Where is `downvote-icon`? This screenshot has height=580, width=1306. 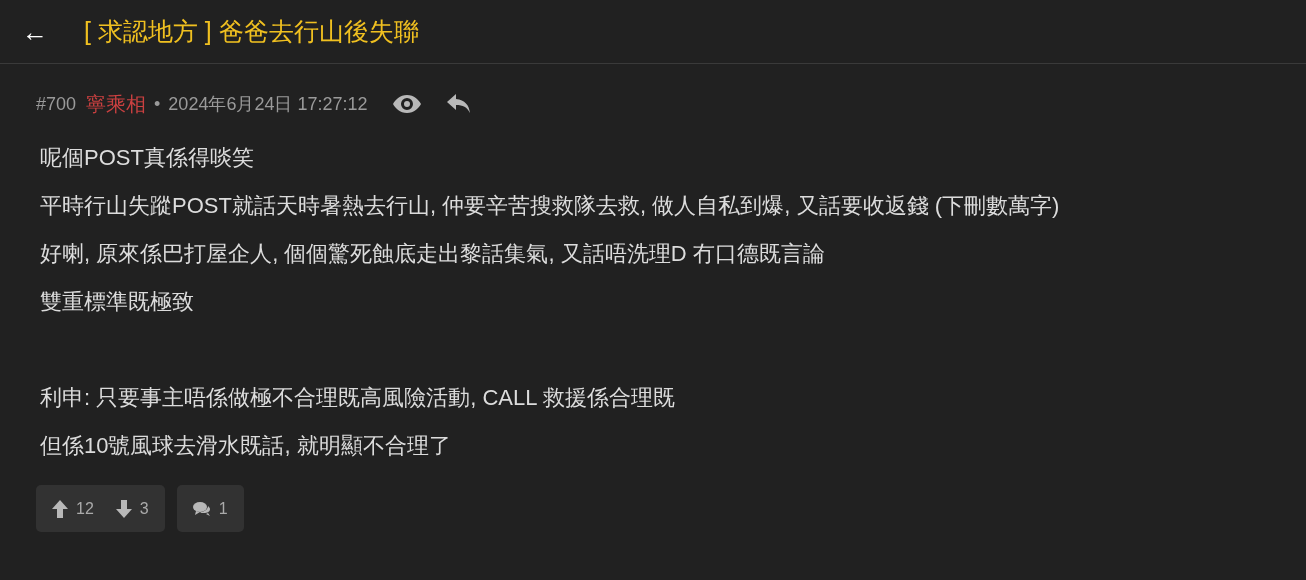
downvote-icon is located at coordinates (123, 508).